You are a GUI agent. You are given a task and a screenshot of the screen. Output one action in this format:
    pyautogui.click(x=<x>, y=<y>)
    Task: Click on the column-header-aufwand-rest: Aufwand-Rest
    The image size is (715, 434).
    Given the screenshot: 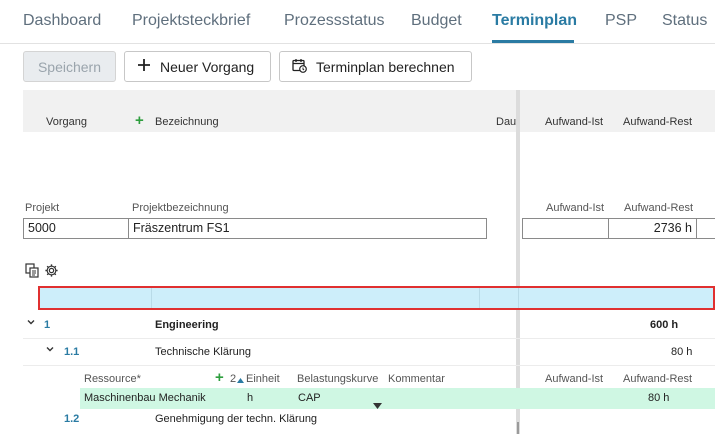 What is the action you would take?
    pyautogui.click(x=657, y=122)
    